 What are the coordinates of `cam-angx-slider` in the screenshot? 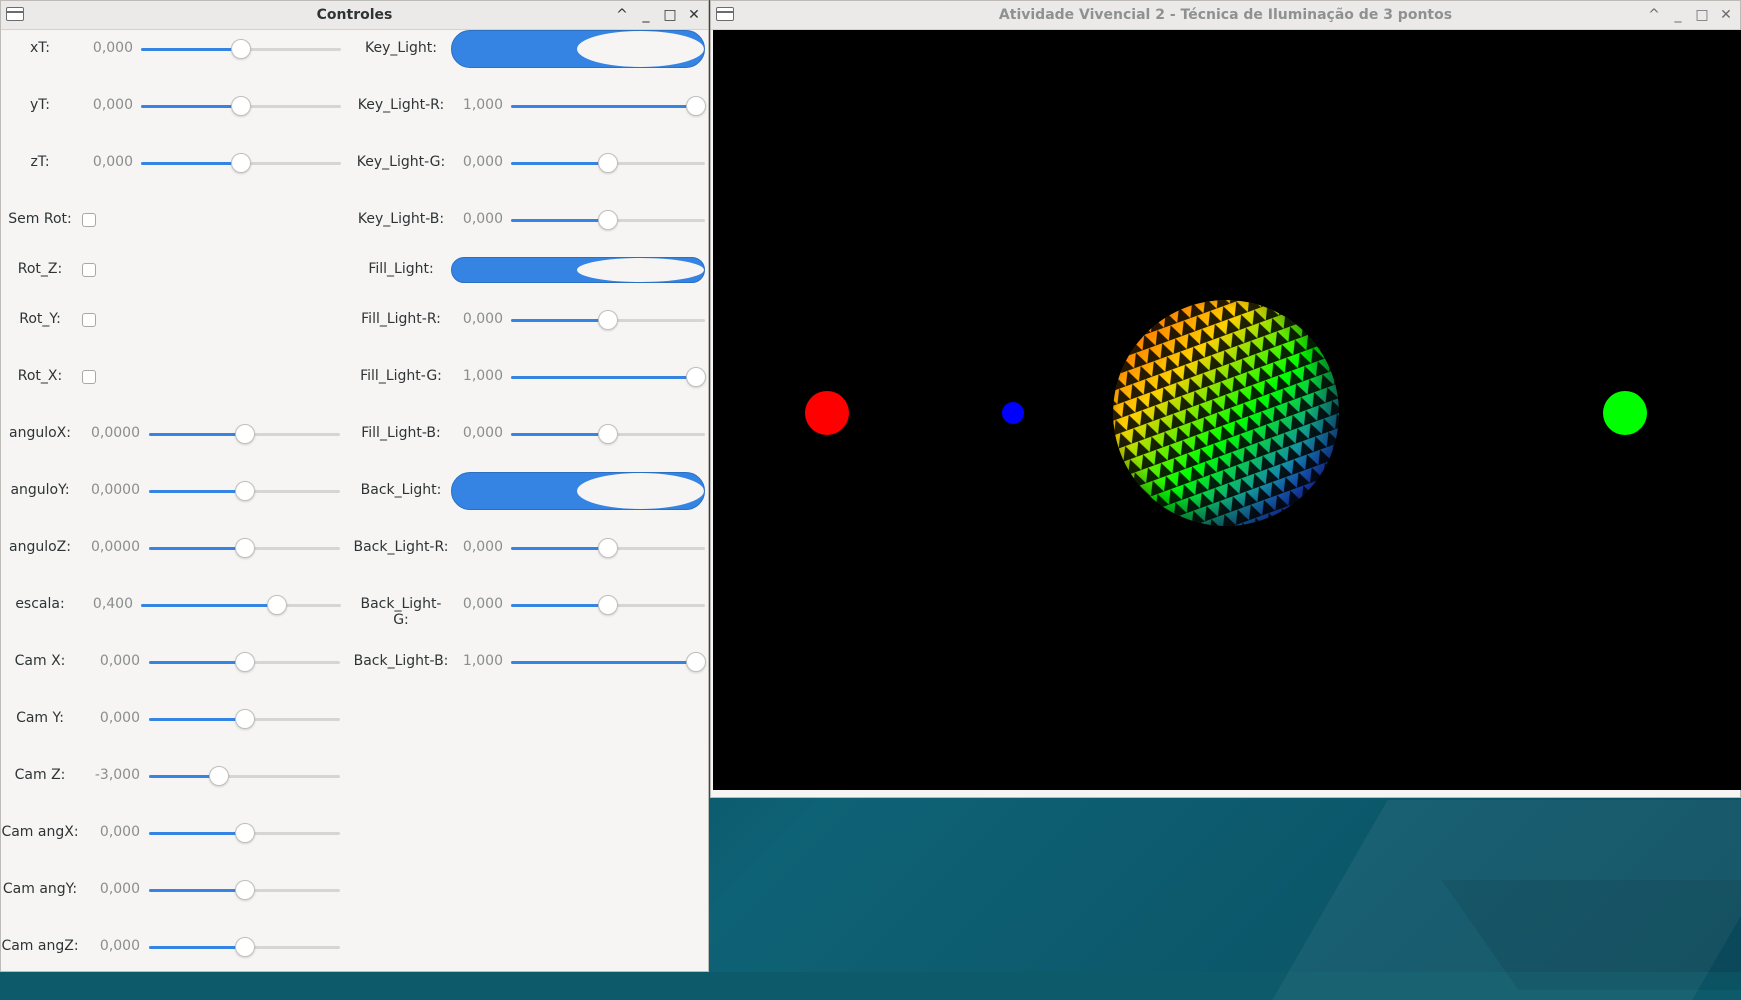 It's located at (244, 833).